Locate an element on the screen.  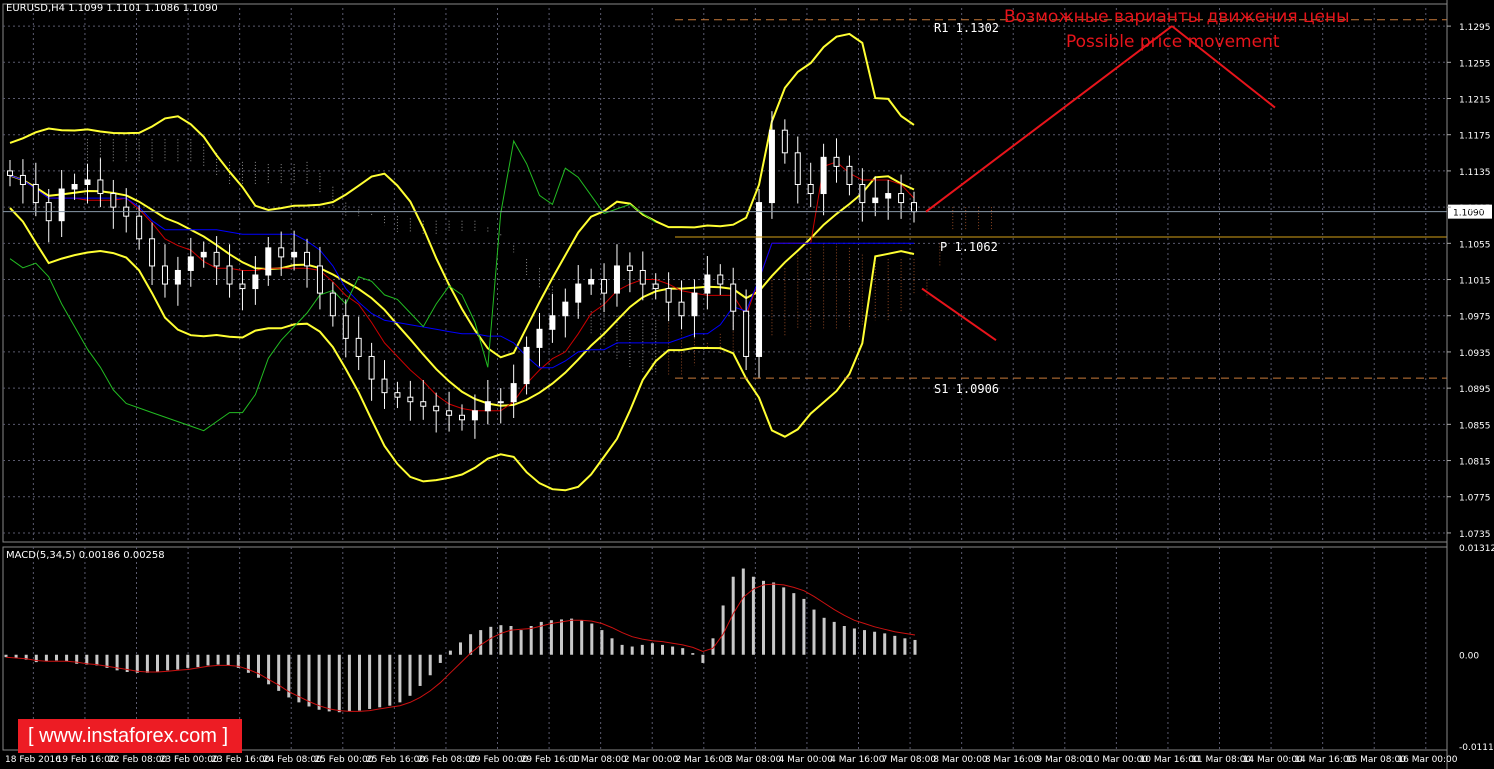
price-tick-label: 1.1135 is located at coordinates (1475, 173).